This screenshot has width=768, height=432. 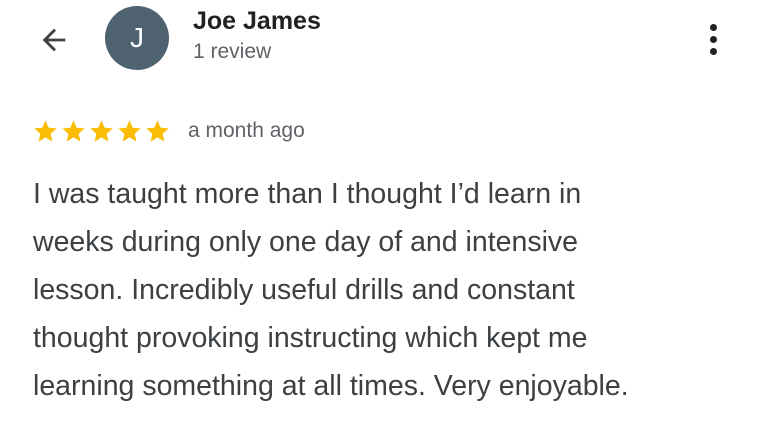 I want to click on review-date: a month ago, so click(x=246, y=130).